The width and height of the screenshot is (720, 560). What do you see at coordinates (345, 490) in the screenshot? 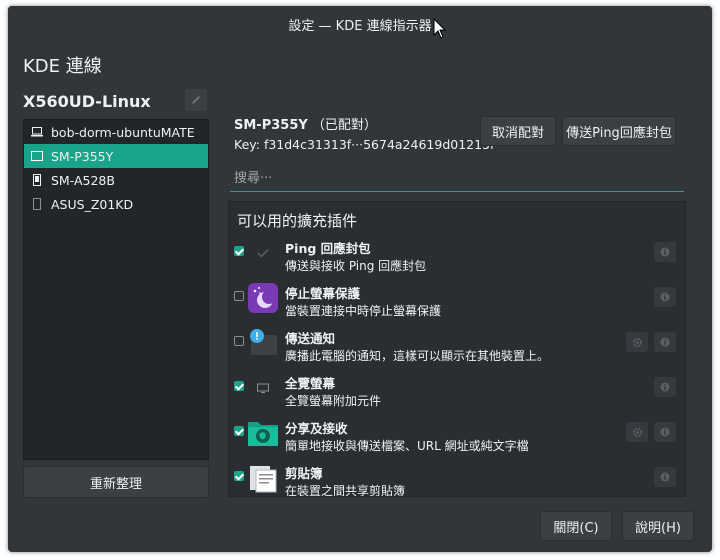
I see `plugin-description: 在裝置之間共享剪貼簿` at bounding box center [345, 490].